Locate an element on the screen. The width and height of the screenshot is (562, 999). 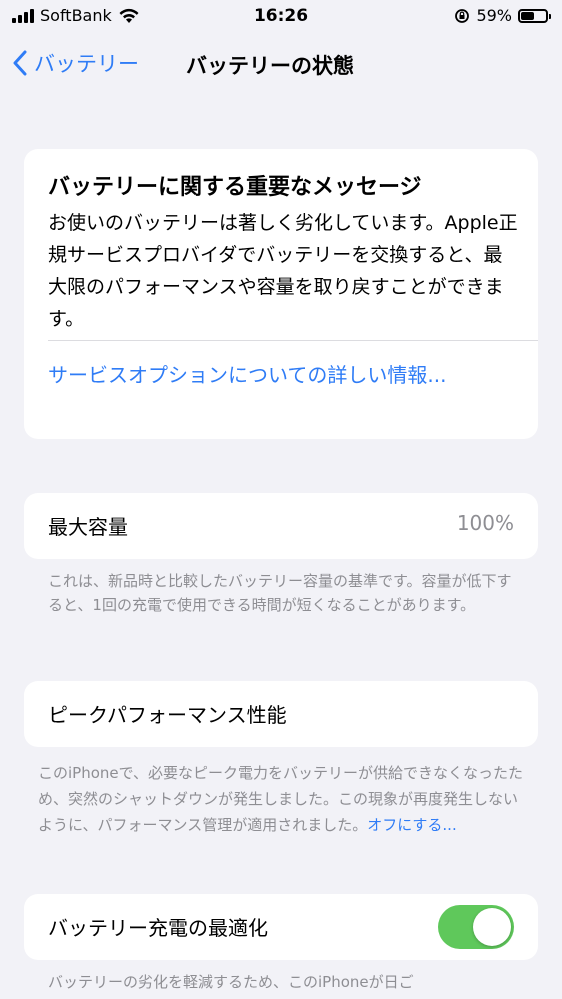
page-title: バッテリーの状態 is located at coordinates (270, 66).